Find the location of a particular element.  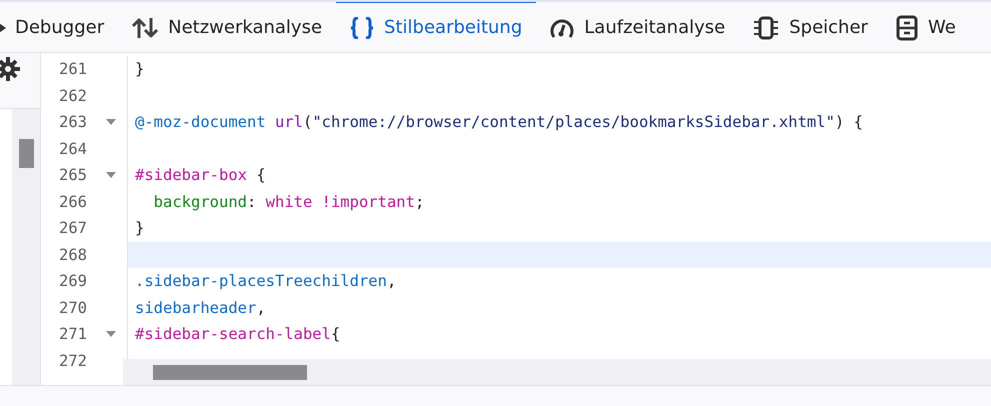

line-number: 270 is located at coordinates (72, 307).